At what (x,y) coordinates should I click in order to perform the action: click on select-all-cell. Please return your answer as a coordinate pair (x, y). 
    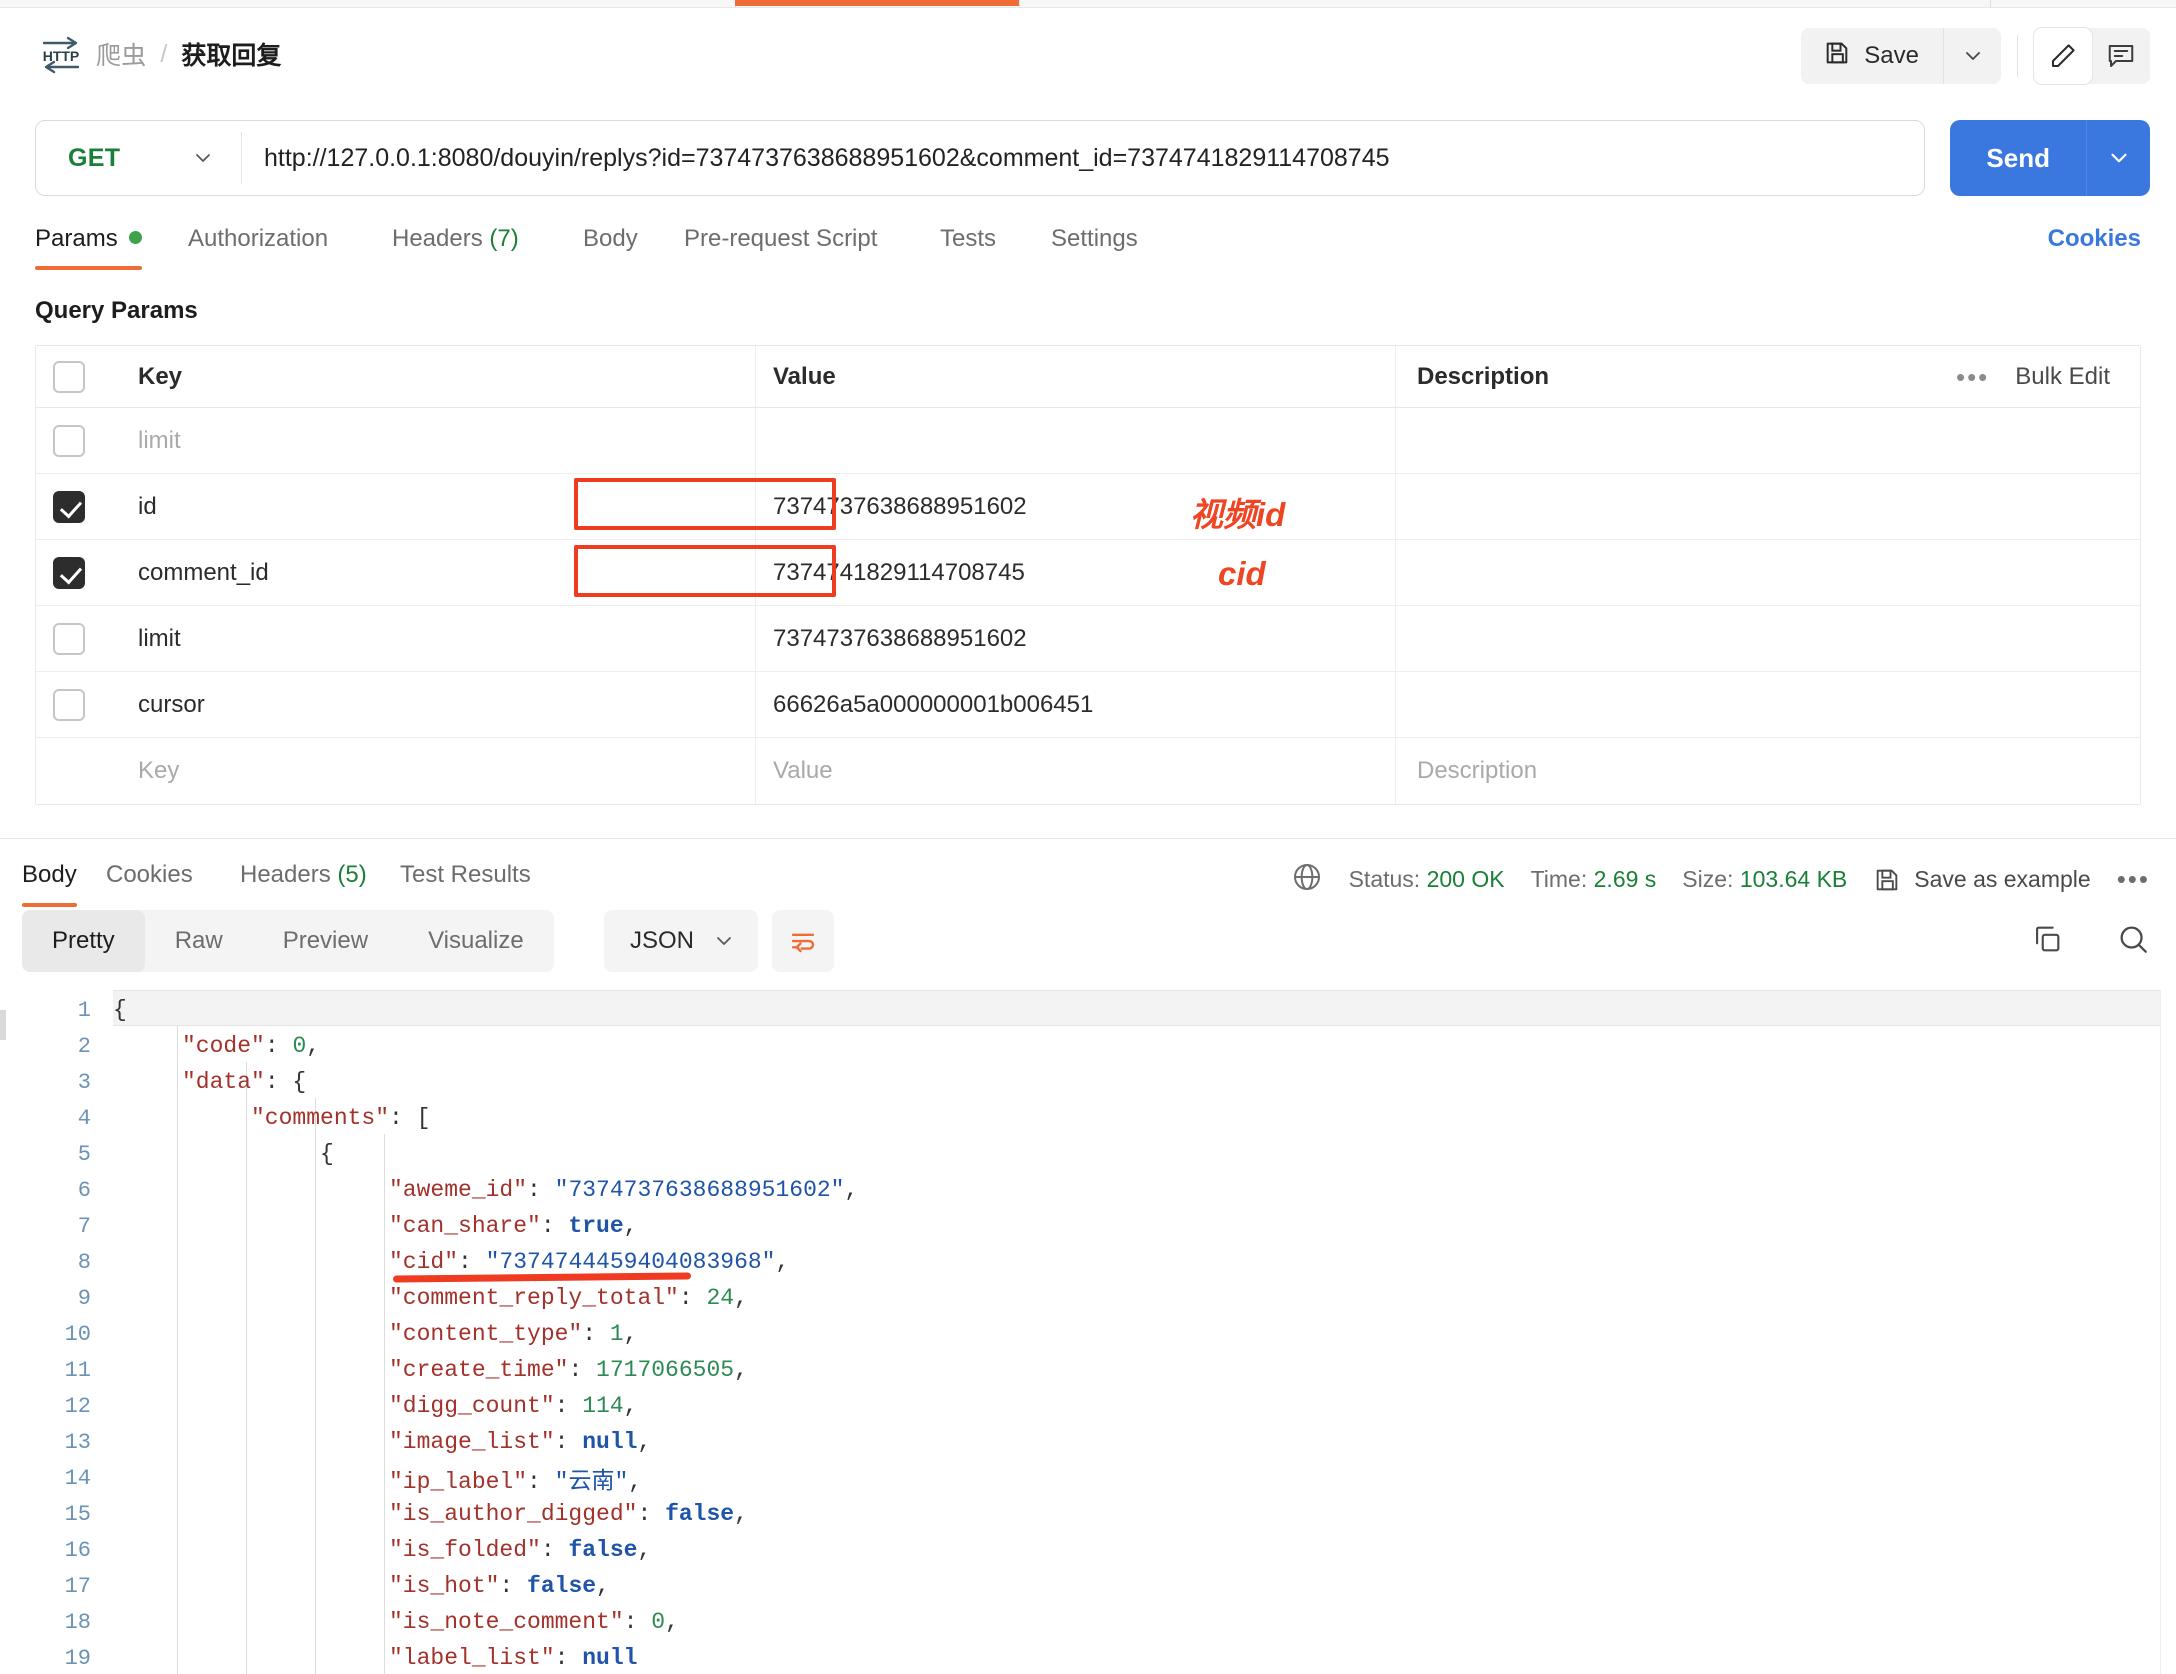
    Looking at the image, I should click on (69, 376).